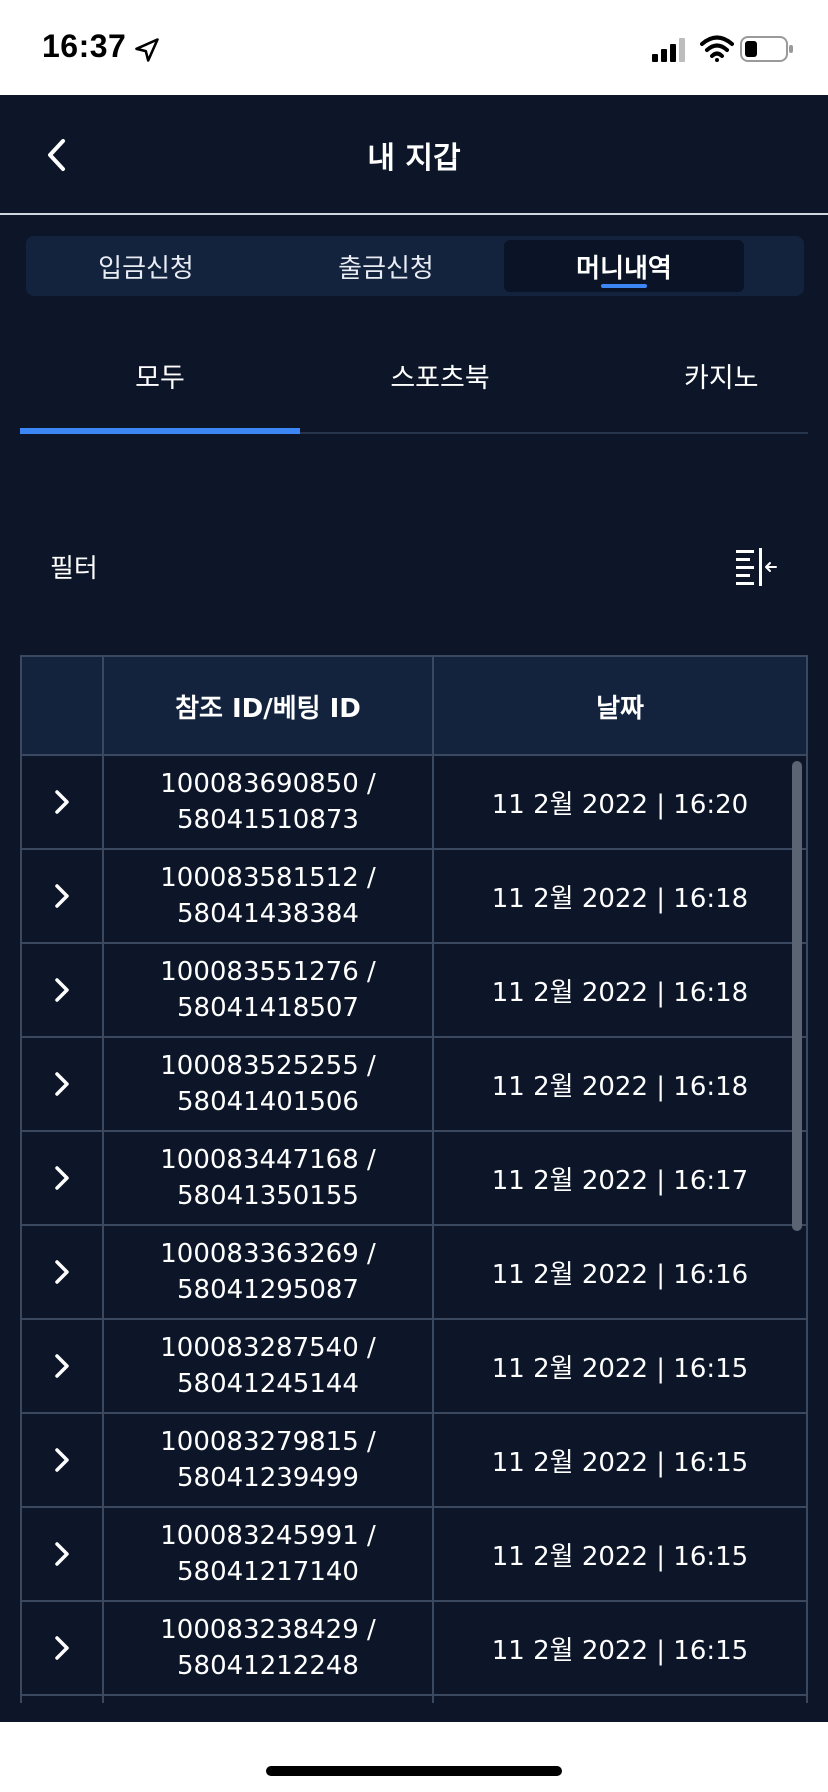 The height and width of the screenshot is (1792, 828). I want to click on active-tab-indicator, so click(624, 286).